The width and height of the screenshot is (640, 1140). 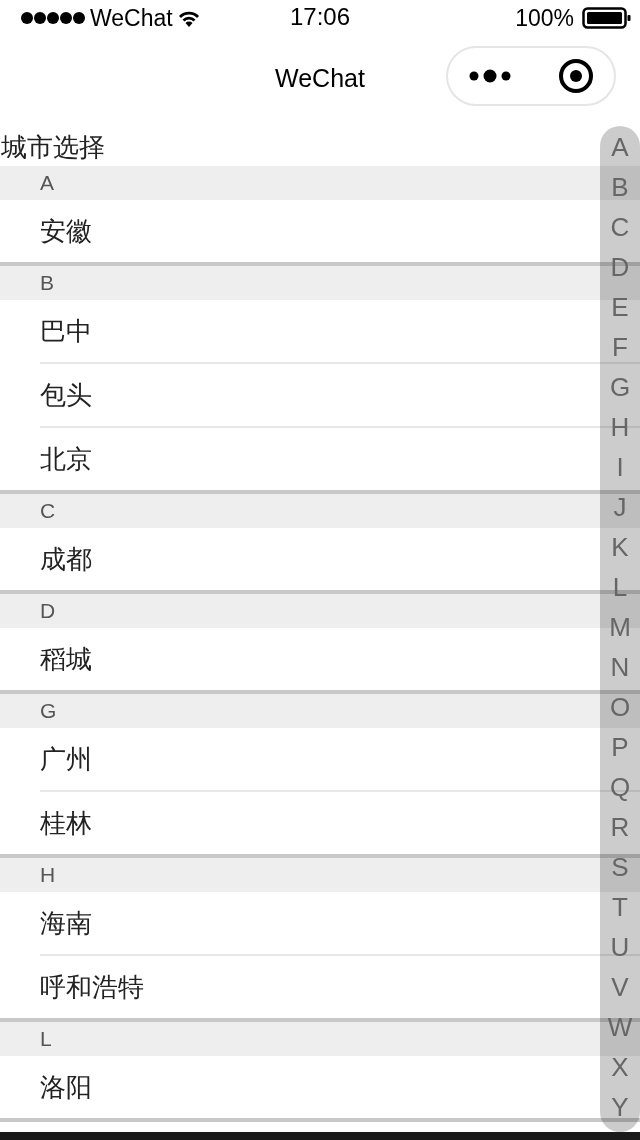 What do you see at coordinates (620, 746) in the screenshot?
I see `index-letter: P` at bounding box center [620, 746].